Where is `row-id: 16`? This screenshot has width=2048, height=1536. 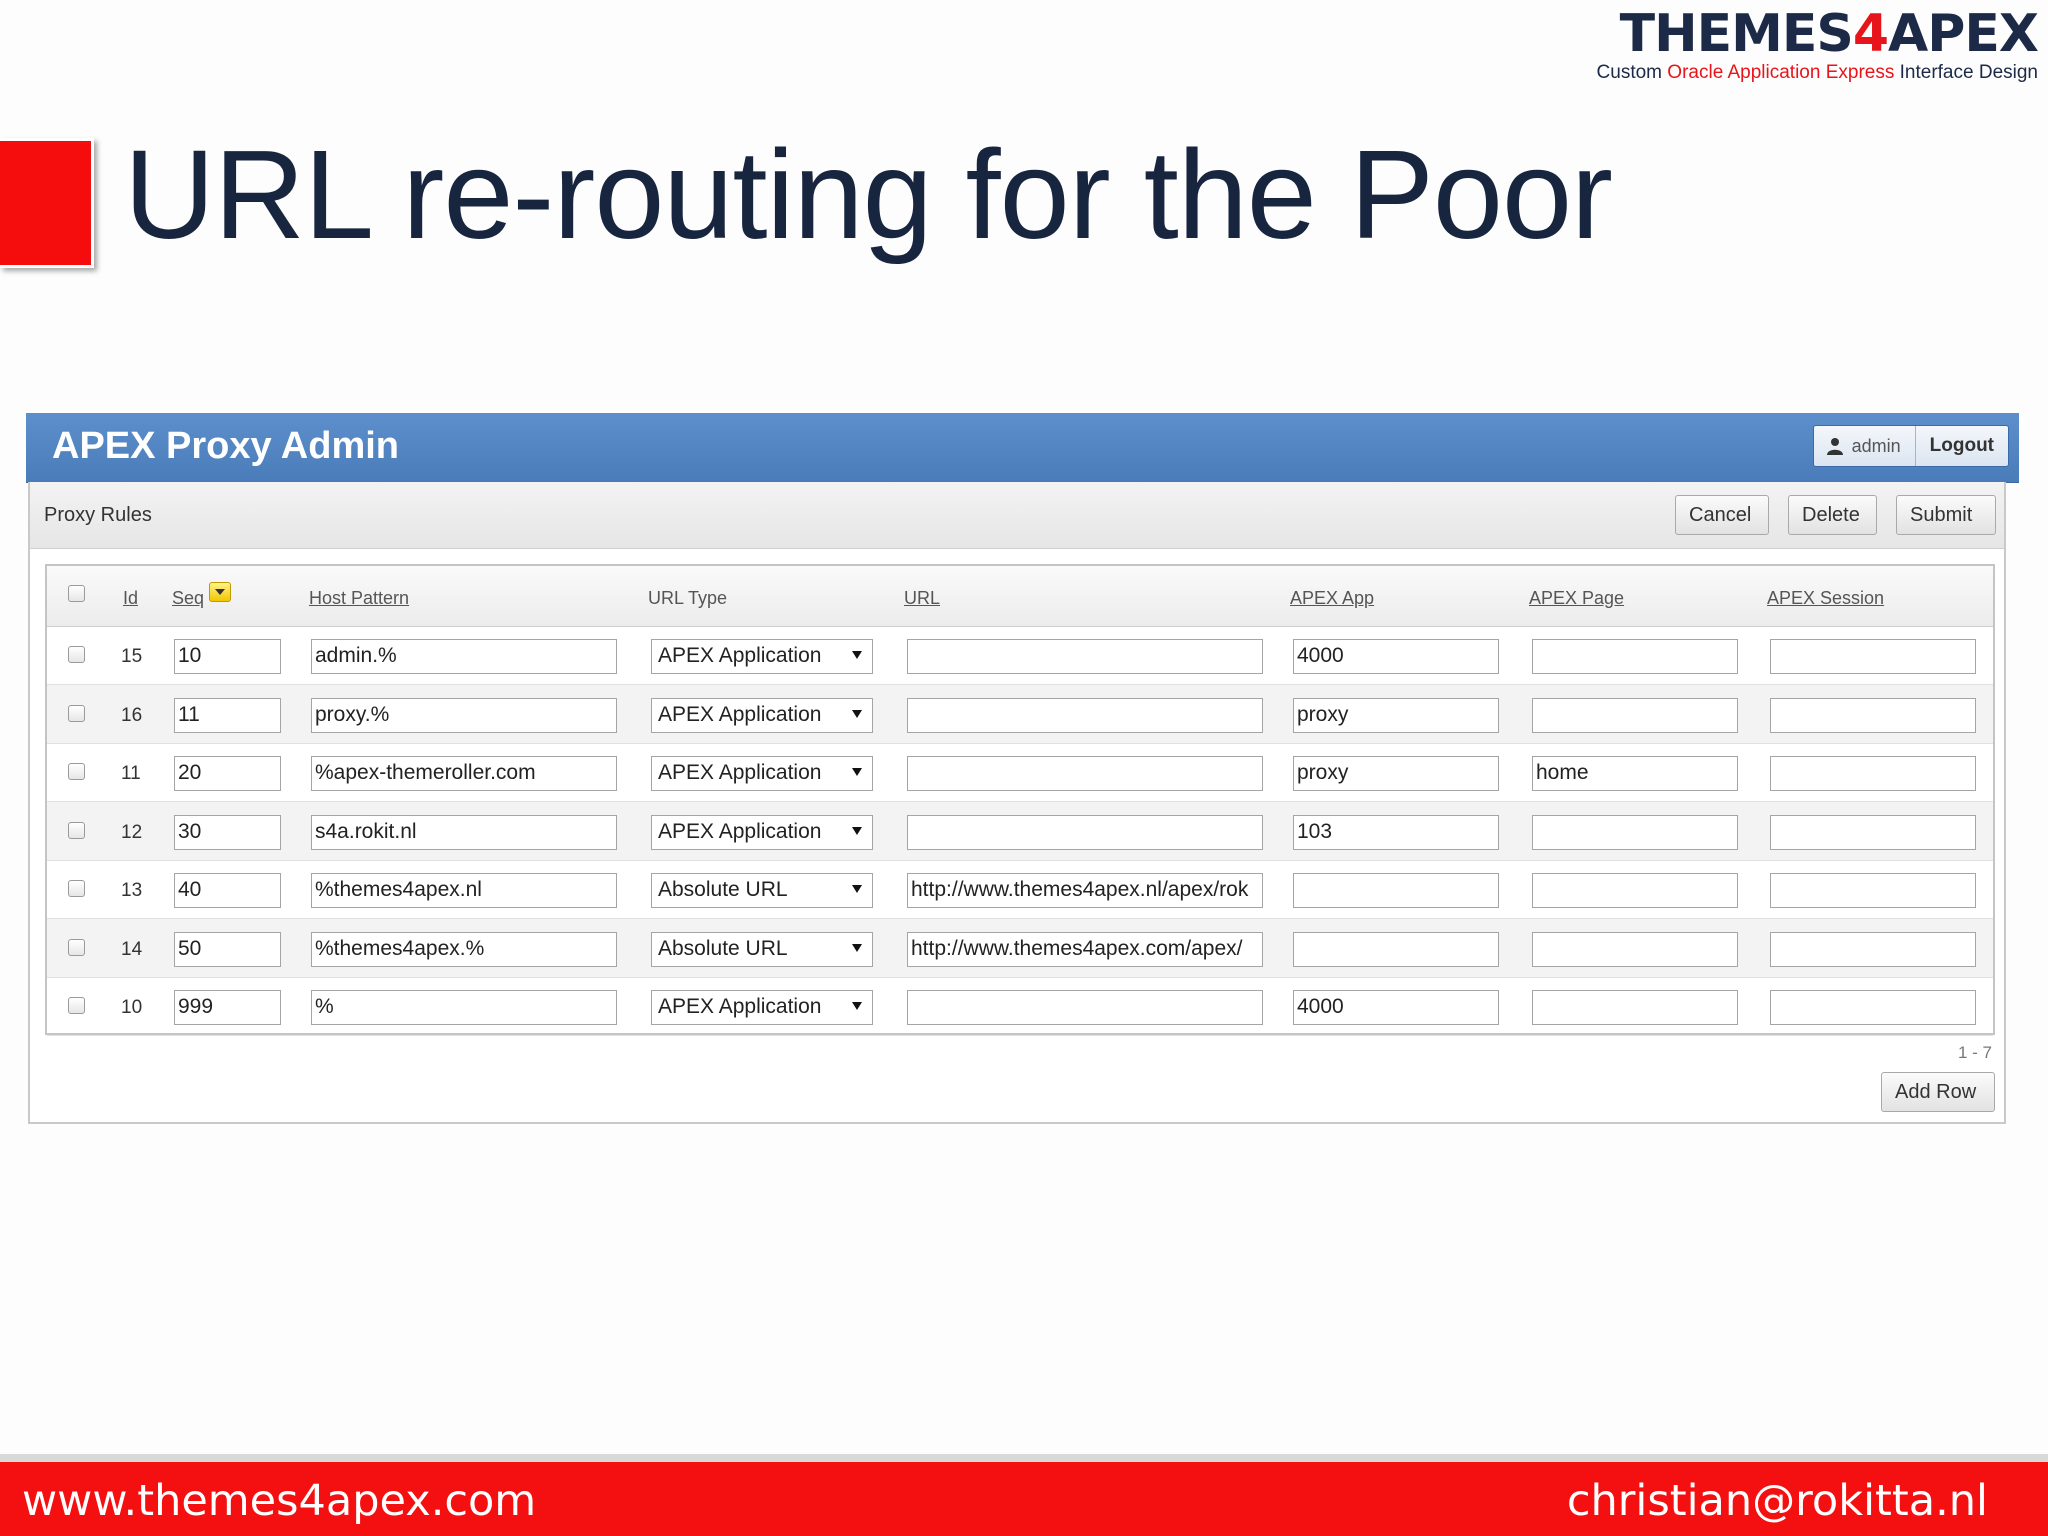
row-id: 16 is located at coordinates (132, 715).